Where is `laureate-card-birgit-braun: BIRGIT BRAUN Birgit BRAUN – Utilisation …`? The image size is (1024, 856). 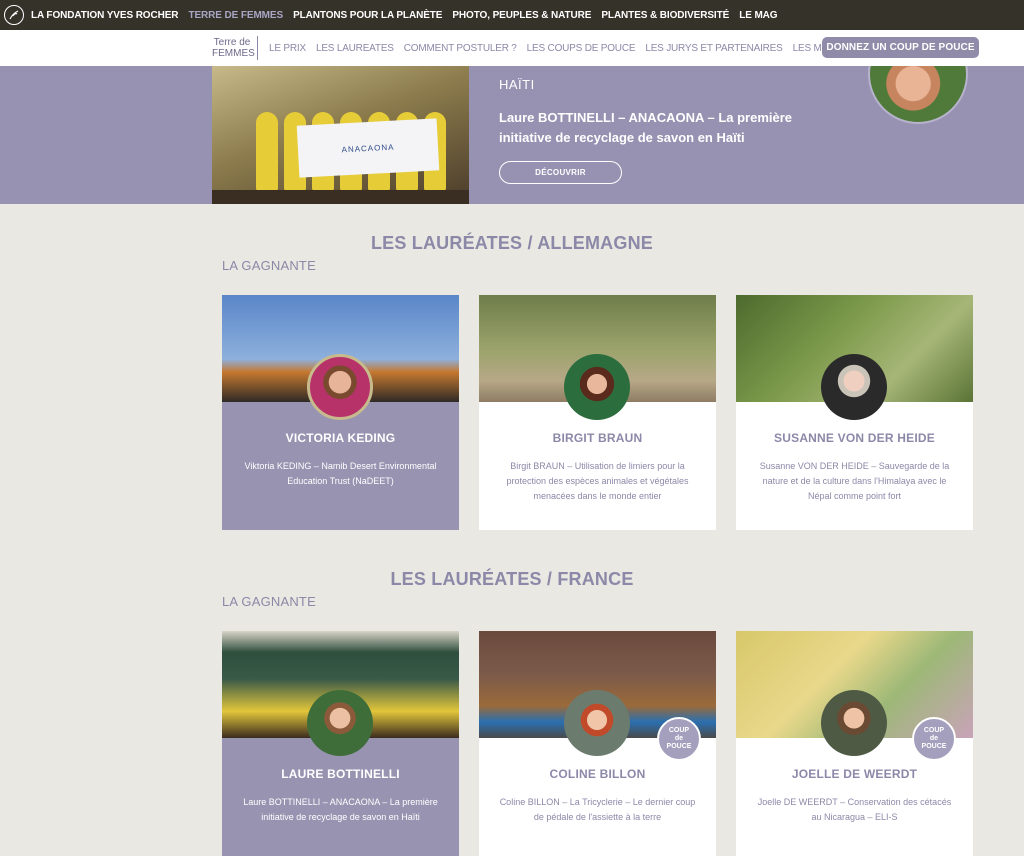
laureate-card-birgit-braun: BIRGIT BRAUN Birgit BRAUN – Utilisation … is located at coordinates (597, 412).